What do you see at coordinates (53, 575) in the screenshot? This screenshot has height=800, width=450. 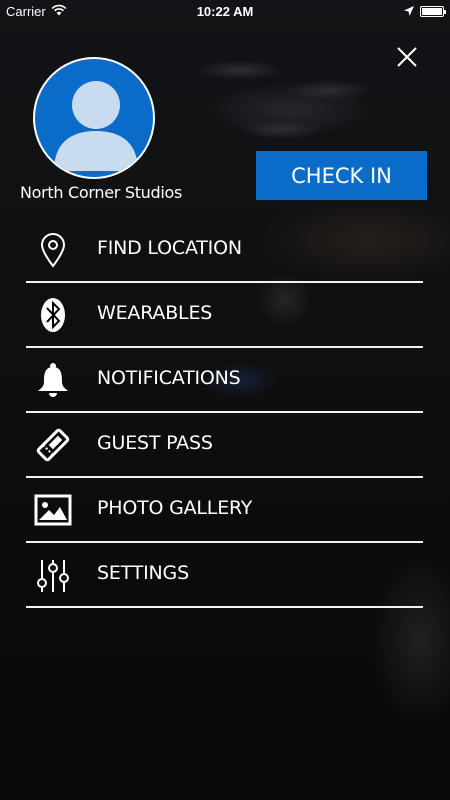 I see `sliders-icon` at bounding box center [53, 575].